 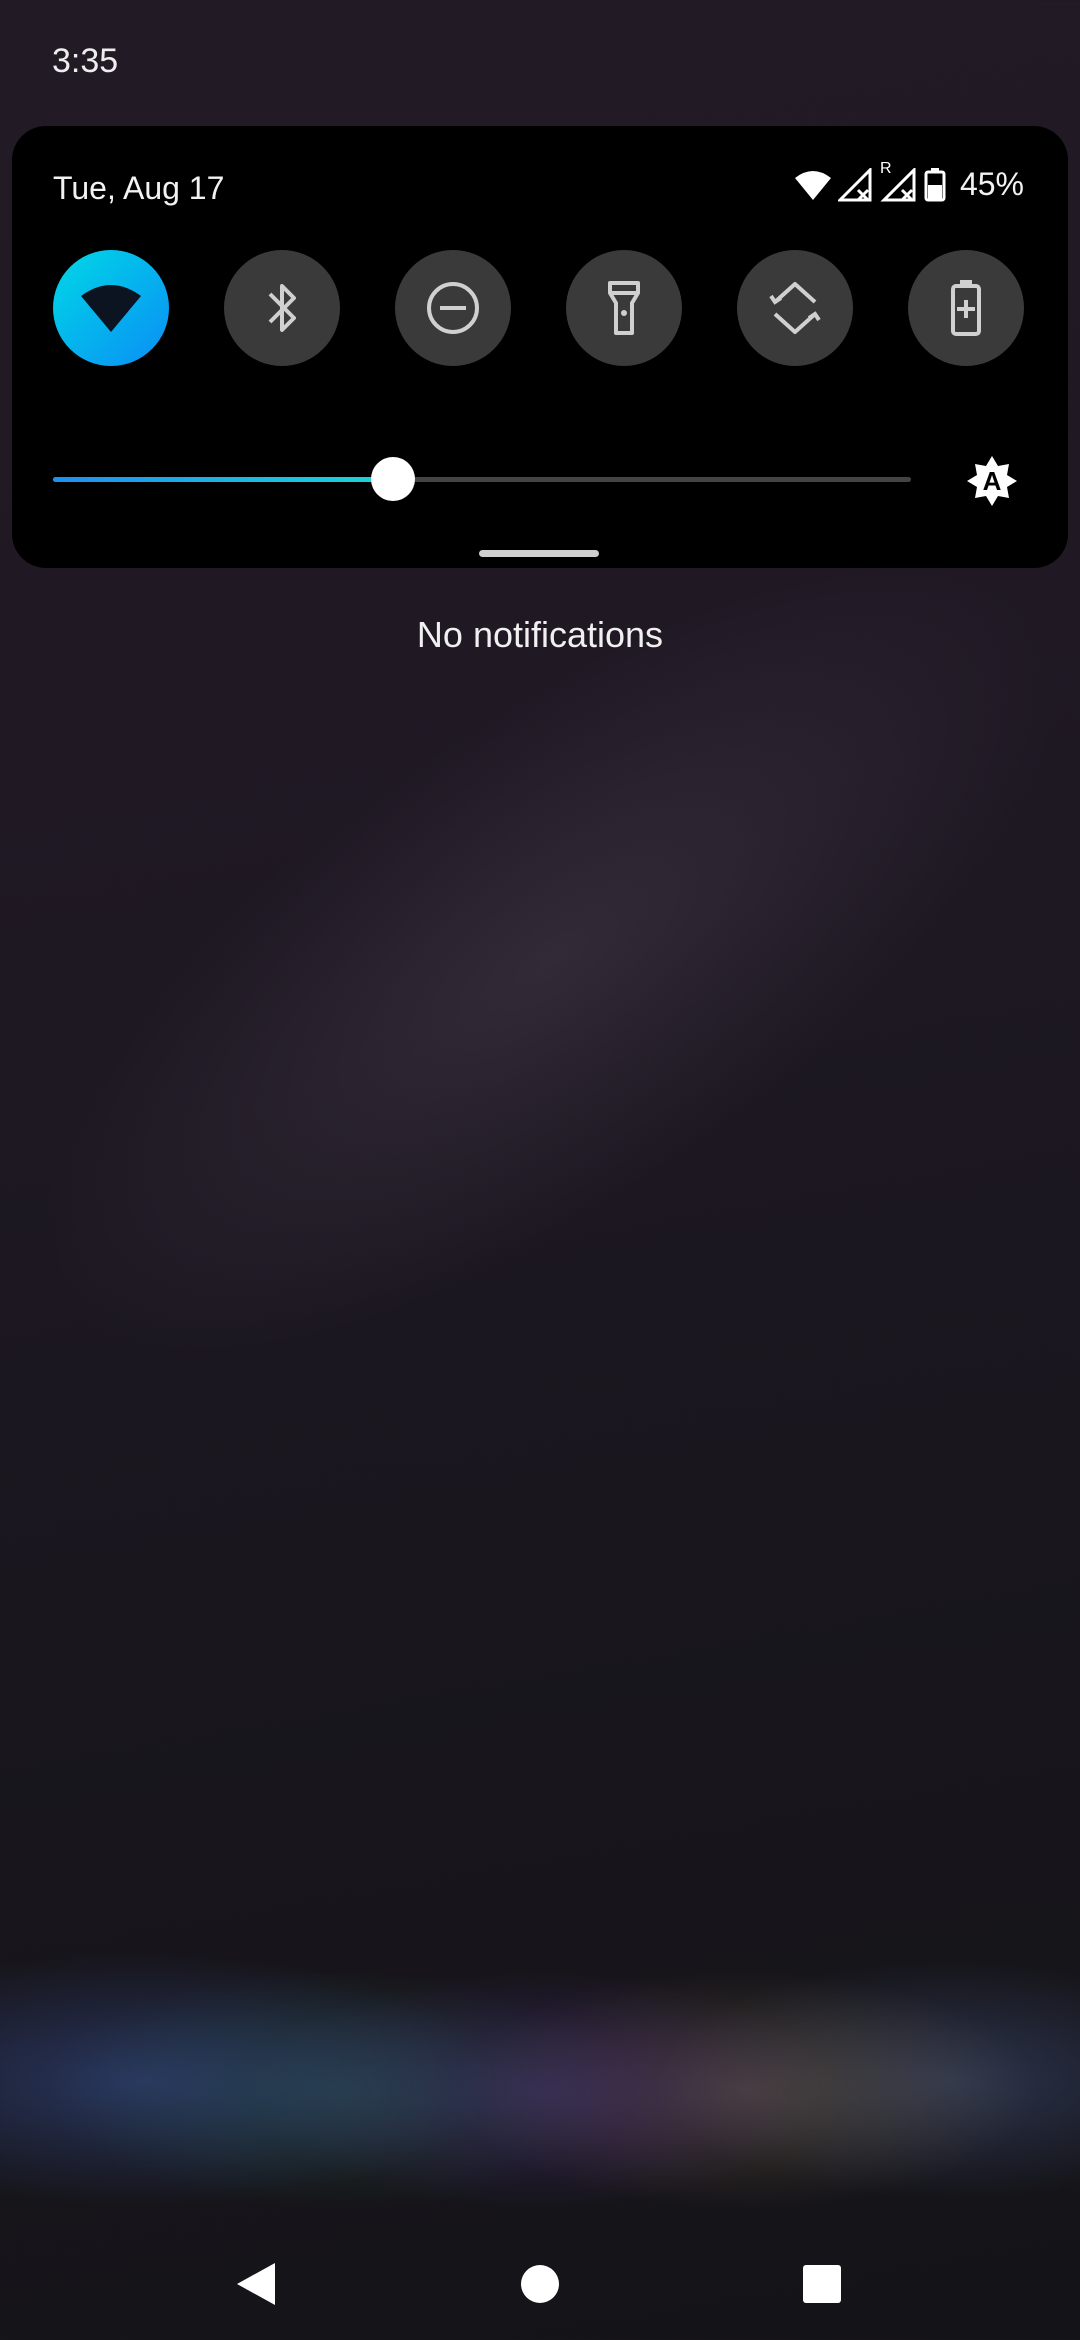 I want to click on battery-saver-tile, so click(x=966, y=308).